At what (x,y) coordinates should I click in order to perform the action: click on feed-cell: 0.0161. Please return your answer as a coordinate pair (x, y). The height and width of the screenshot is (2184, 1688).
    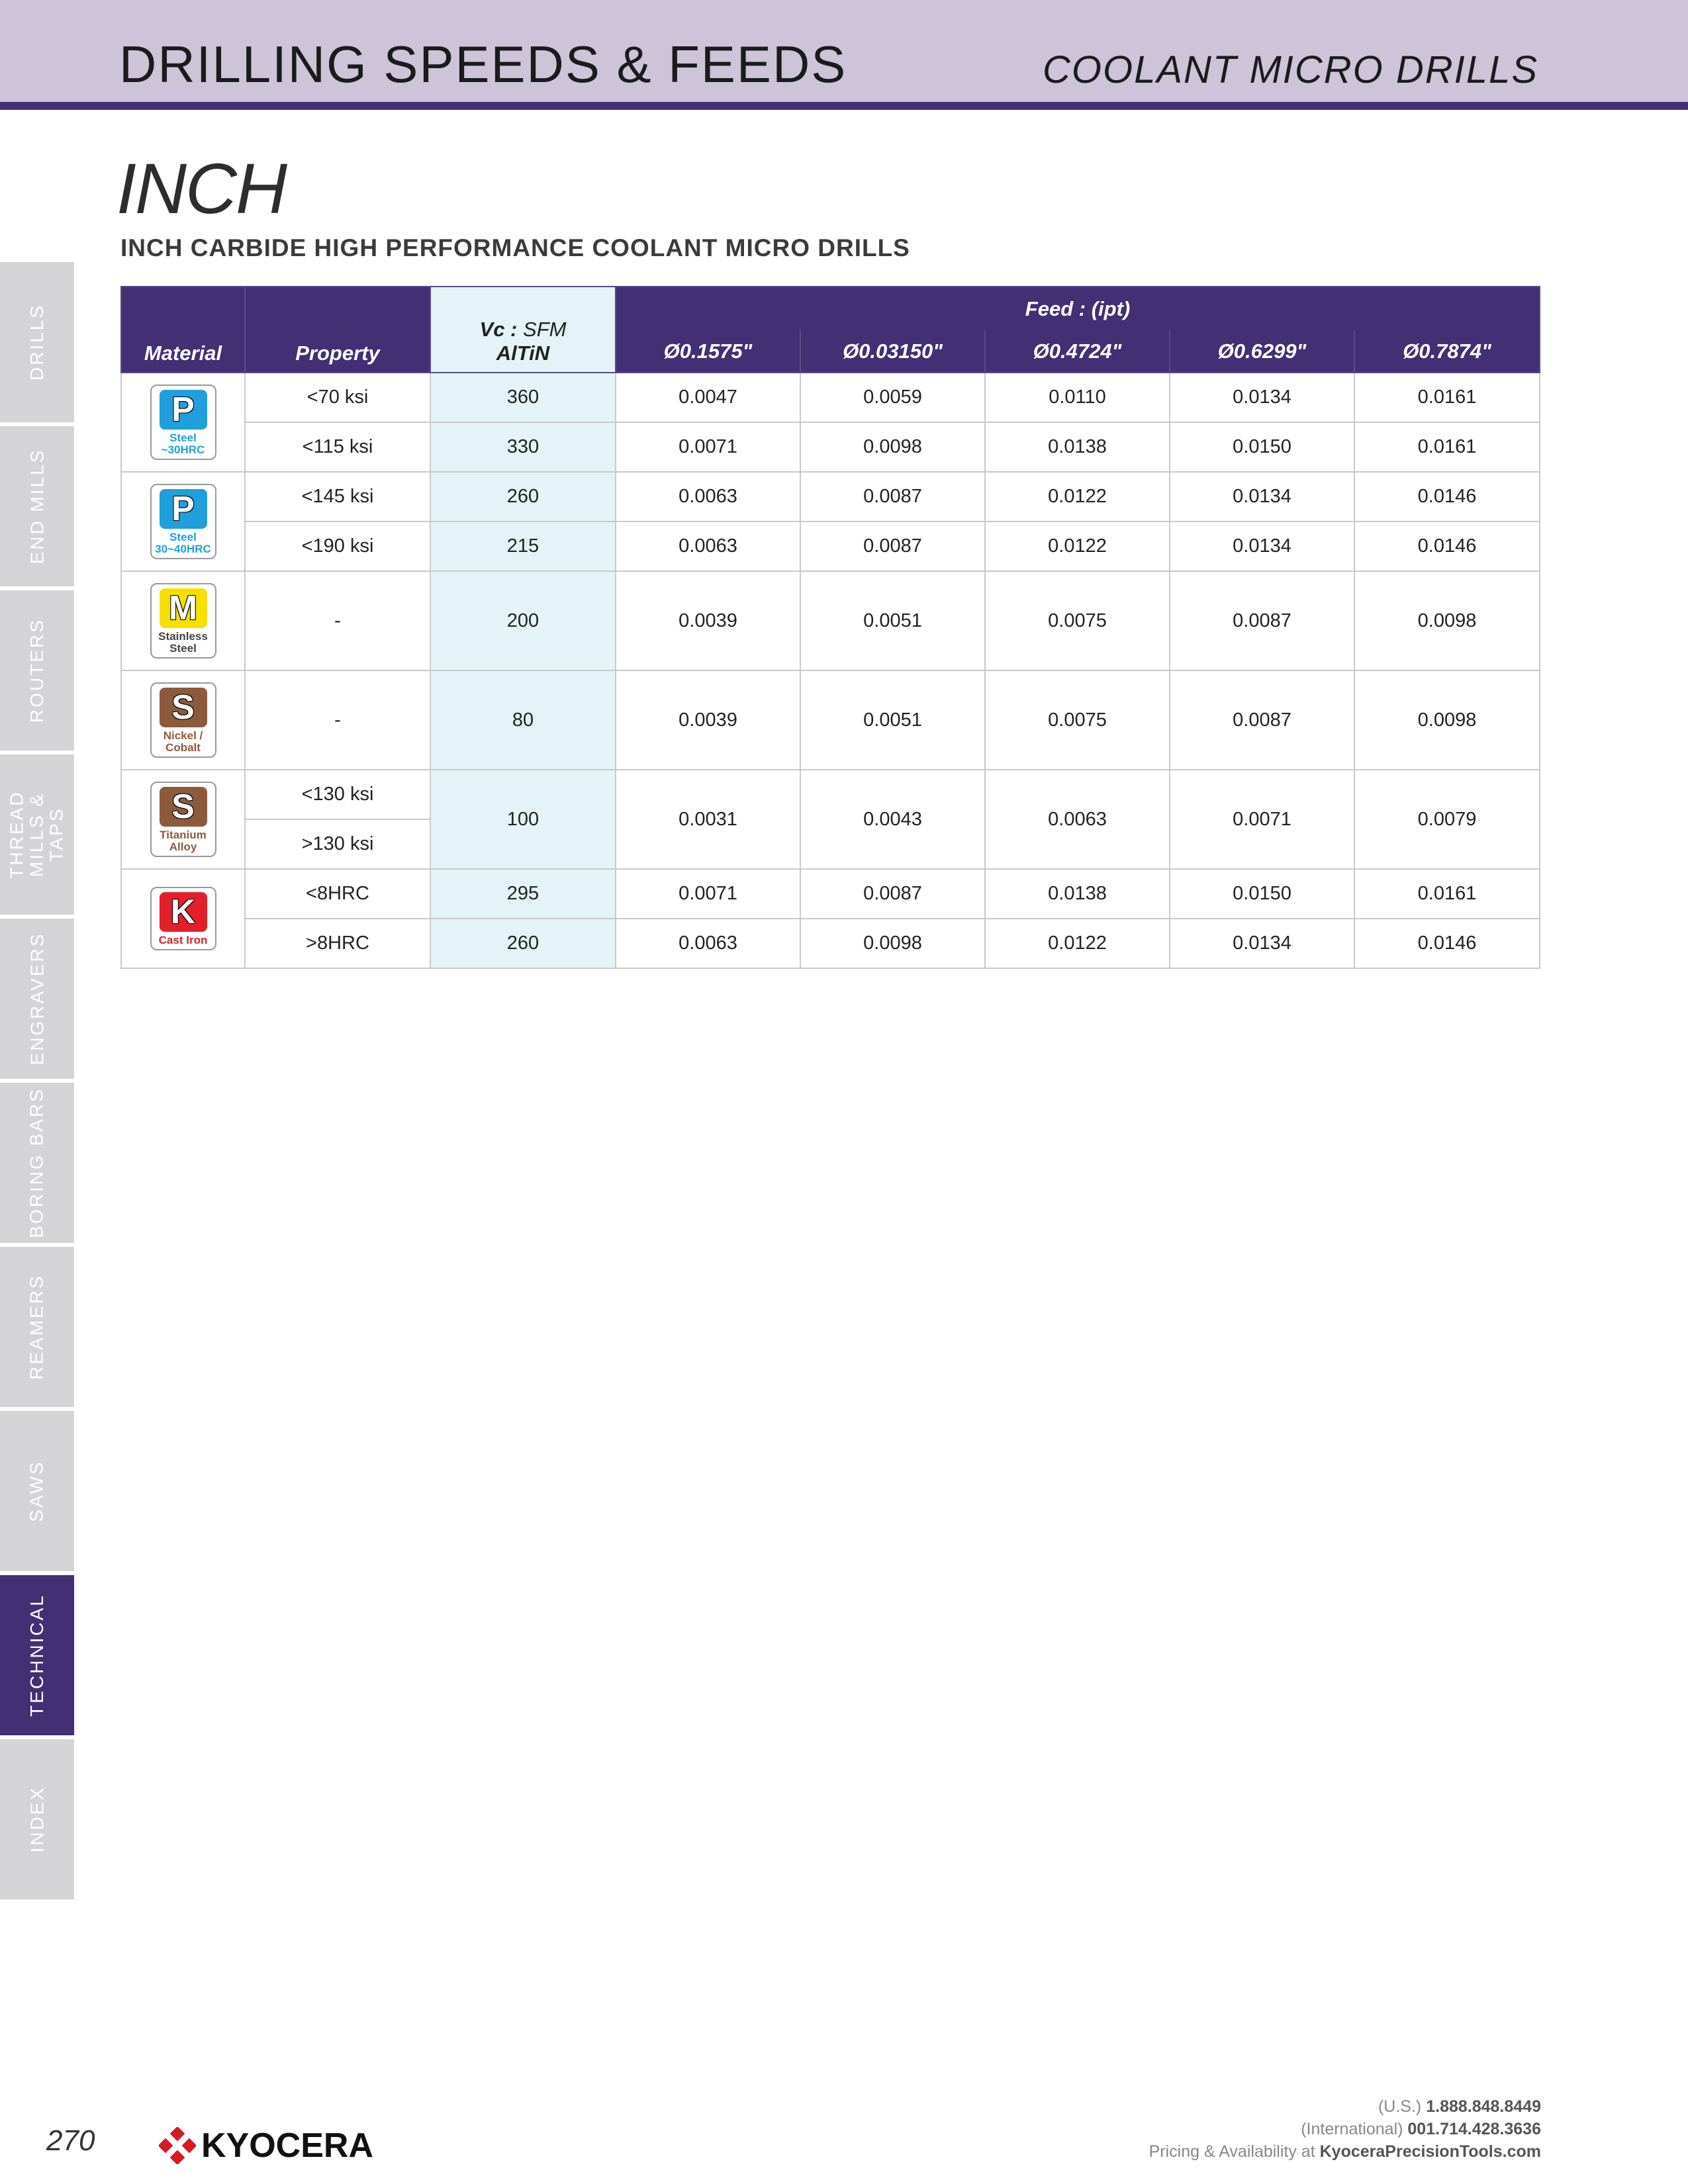
    Looking at the image, I should click on (1447, 447).